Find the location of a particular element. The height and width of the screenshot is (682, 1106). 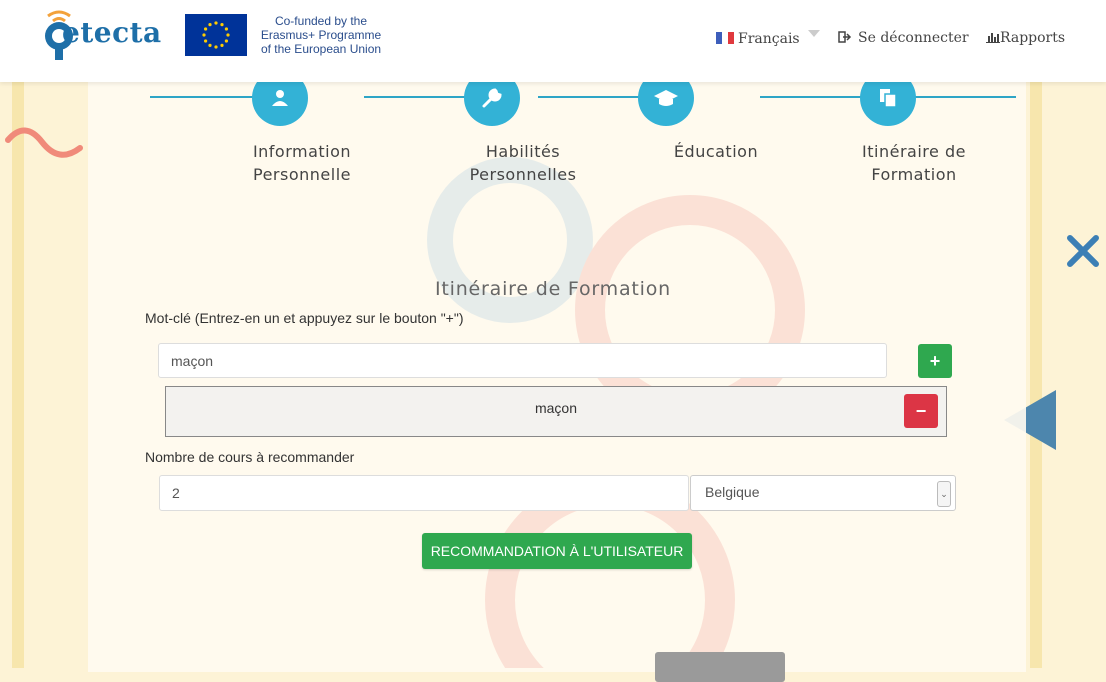

step-label-line: Personnelles is located at coordinates (523, 174).